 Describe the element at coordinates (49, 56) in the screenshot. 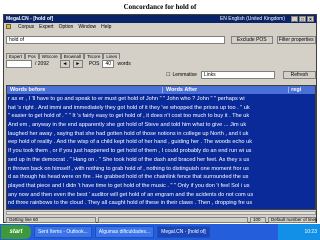

I see `tab-wscore: WScore` at that location.